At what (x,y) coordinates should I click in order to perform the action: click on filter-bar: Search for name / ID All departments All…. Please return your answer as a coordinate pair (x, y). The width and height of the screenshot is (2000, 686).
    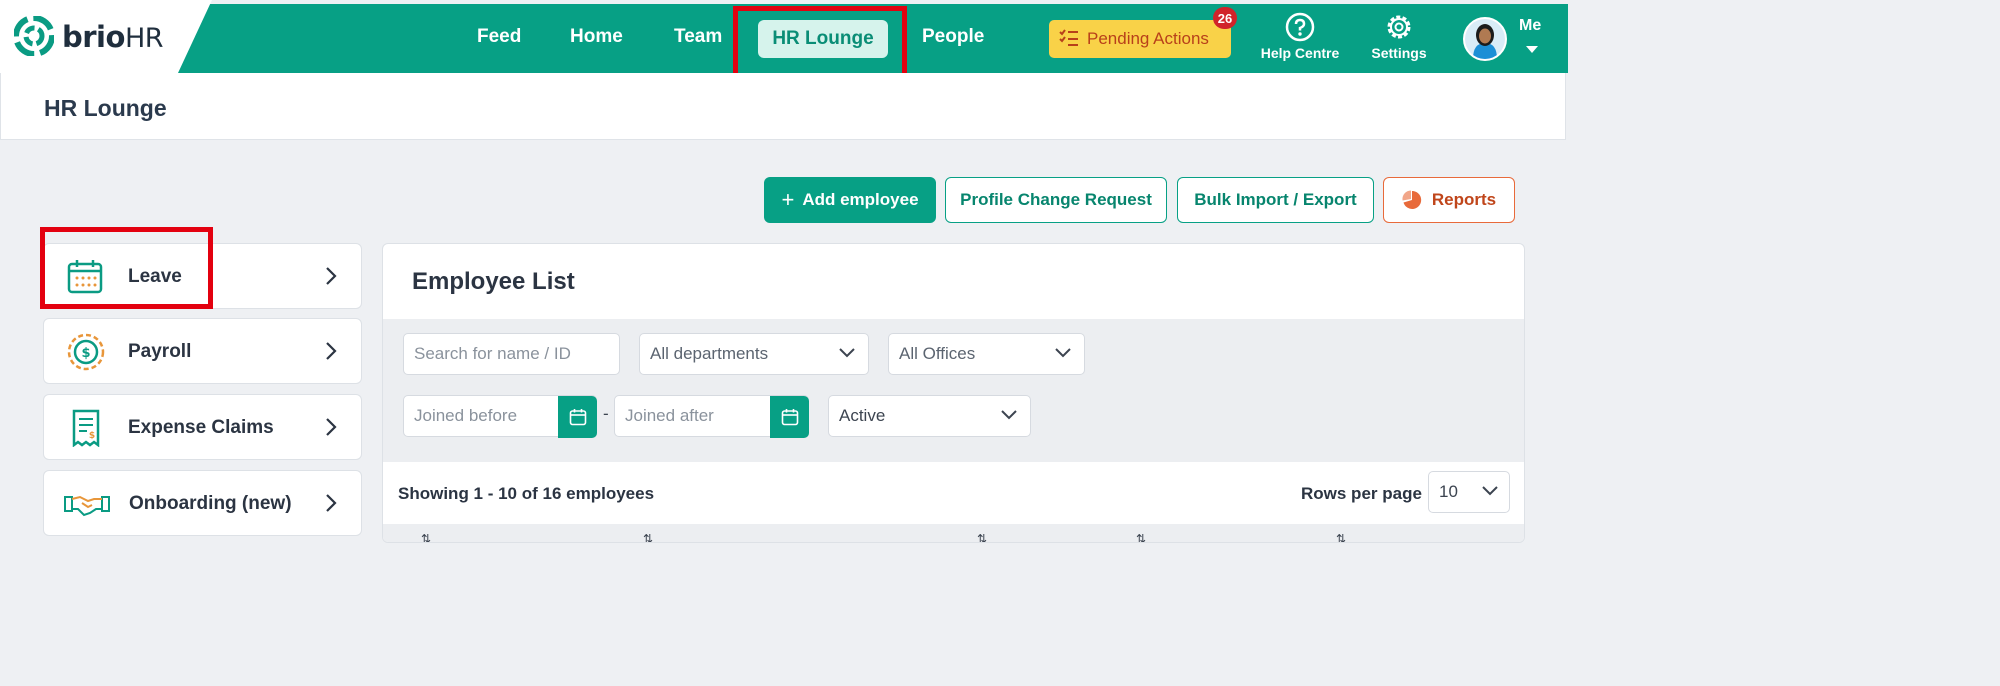
    Looking at the image, I should click on (953, 390).